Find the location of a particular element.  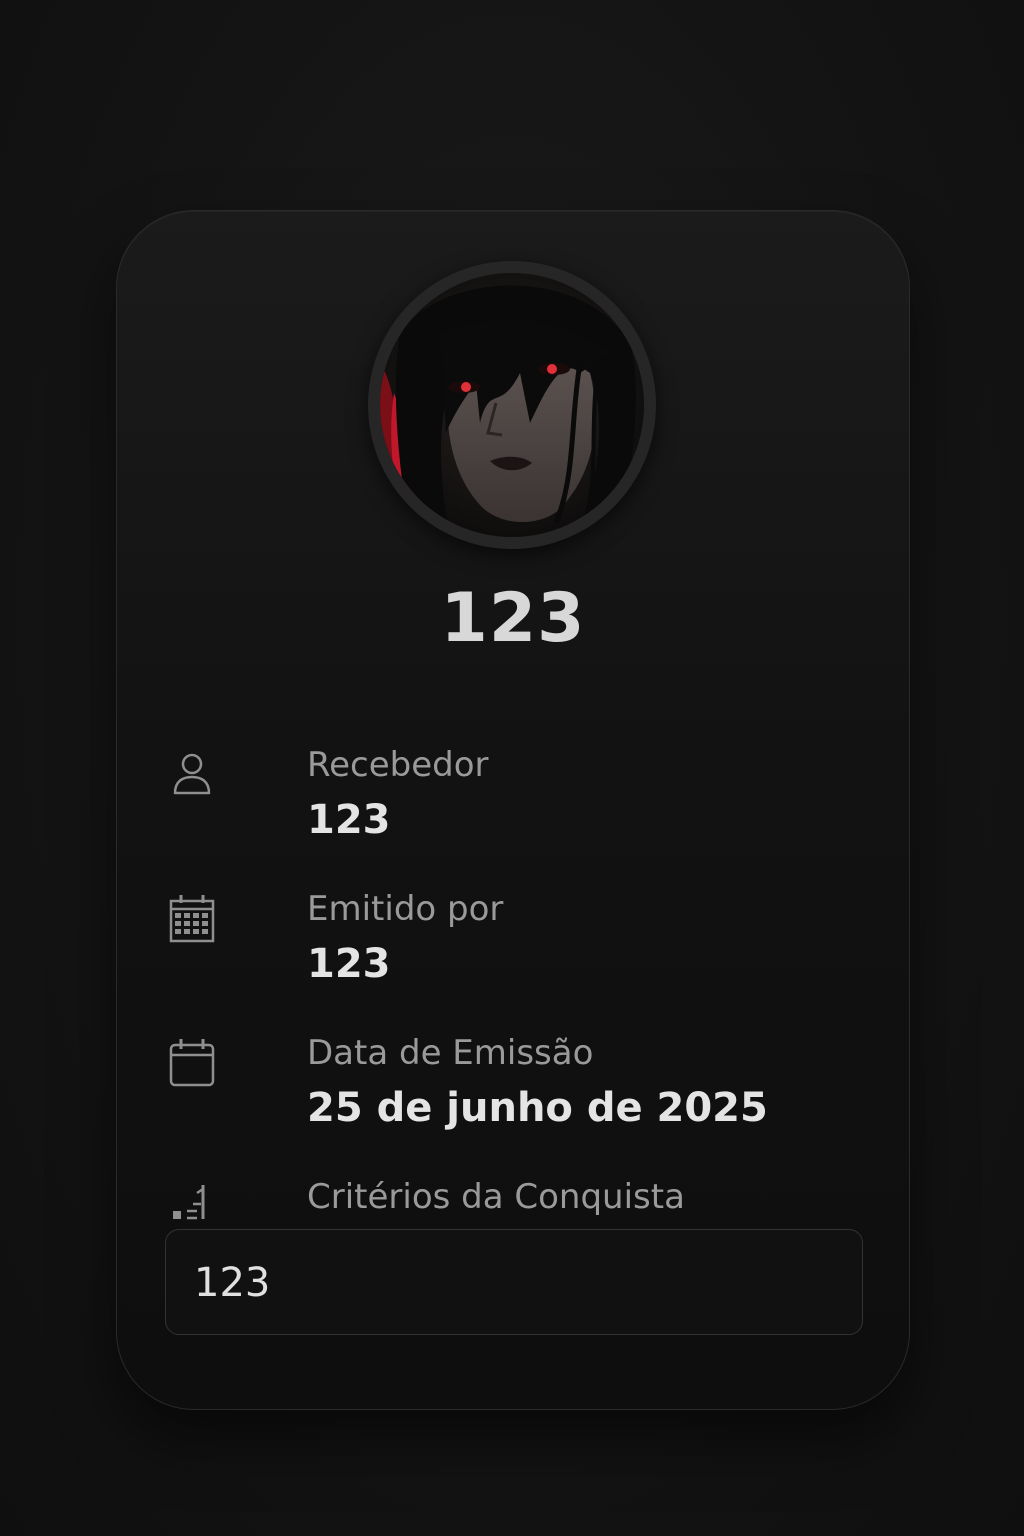

criteria-icon is located at coordinates (192, 1206).